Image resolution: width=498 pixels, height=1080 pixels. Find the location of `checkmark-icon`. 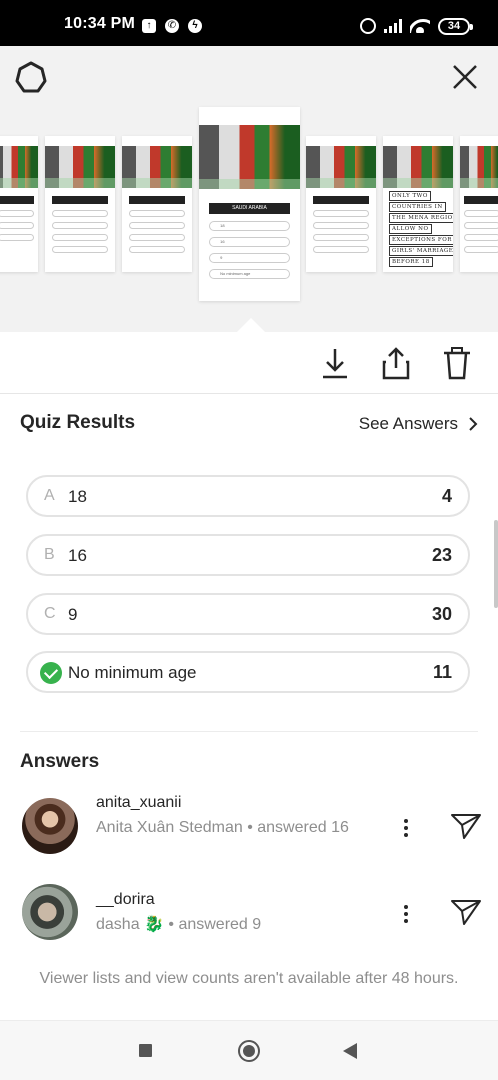

checkmark-icon is located at coordinates (51, 673).